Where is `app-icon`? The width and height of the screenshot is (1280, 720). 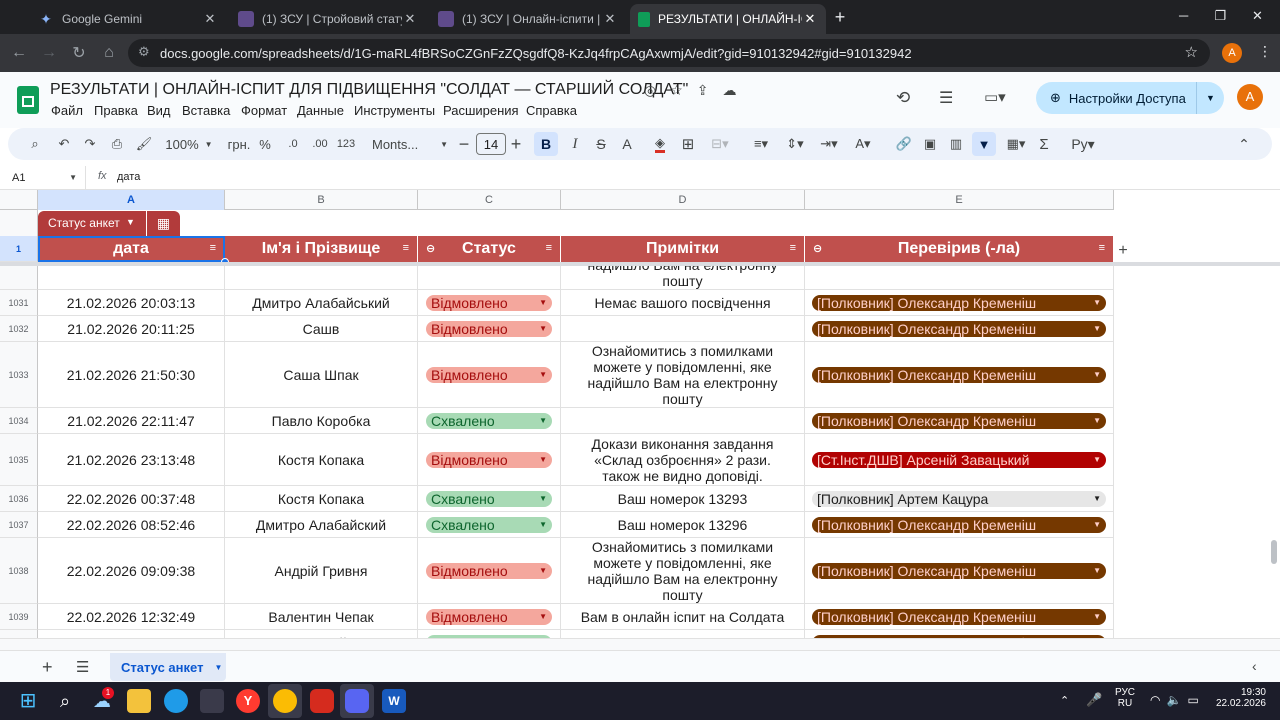 app-icon is located at coordinates (322, 701).